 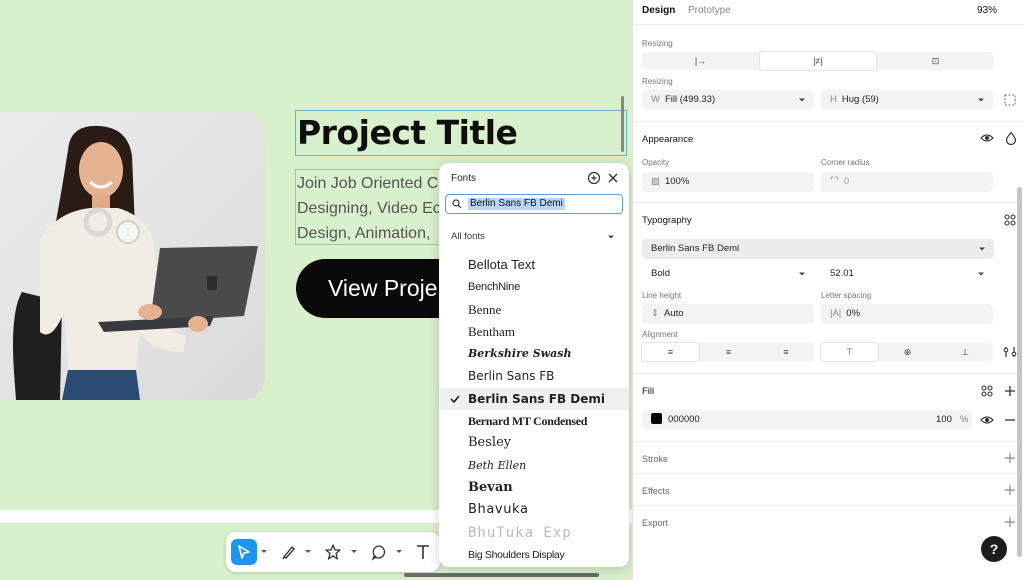 What do you see at coordinates (498, 510) in the screenshot?
I see `font-item-label: Bhavuka` at bounding box center [498, 510].